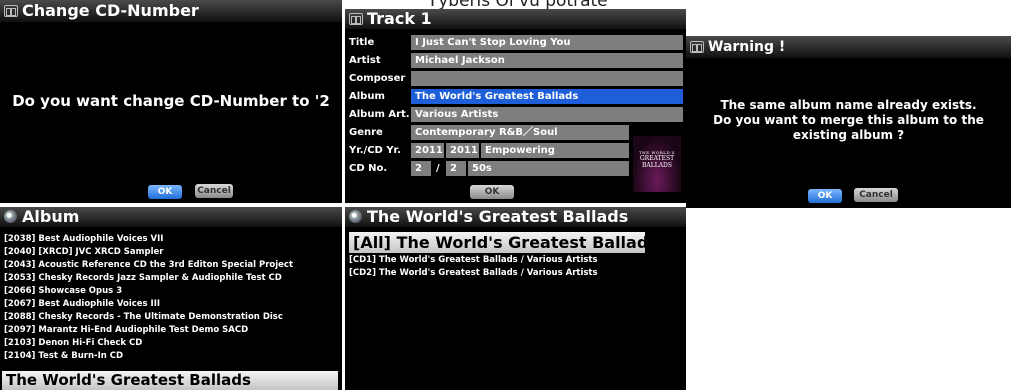 The width and height of the screenshot is (1011, 390). I want to click on track-title: Track 1, so click(399, 18).